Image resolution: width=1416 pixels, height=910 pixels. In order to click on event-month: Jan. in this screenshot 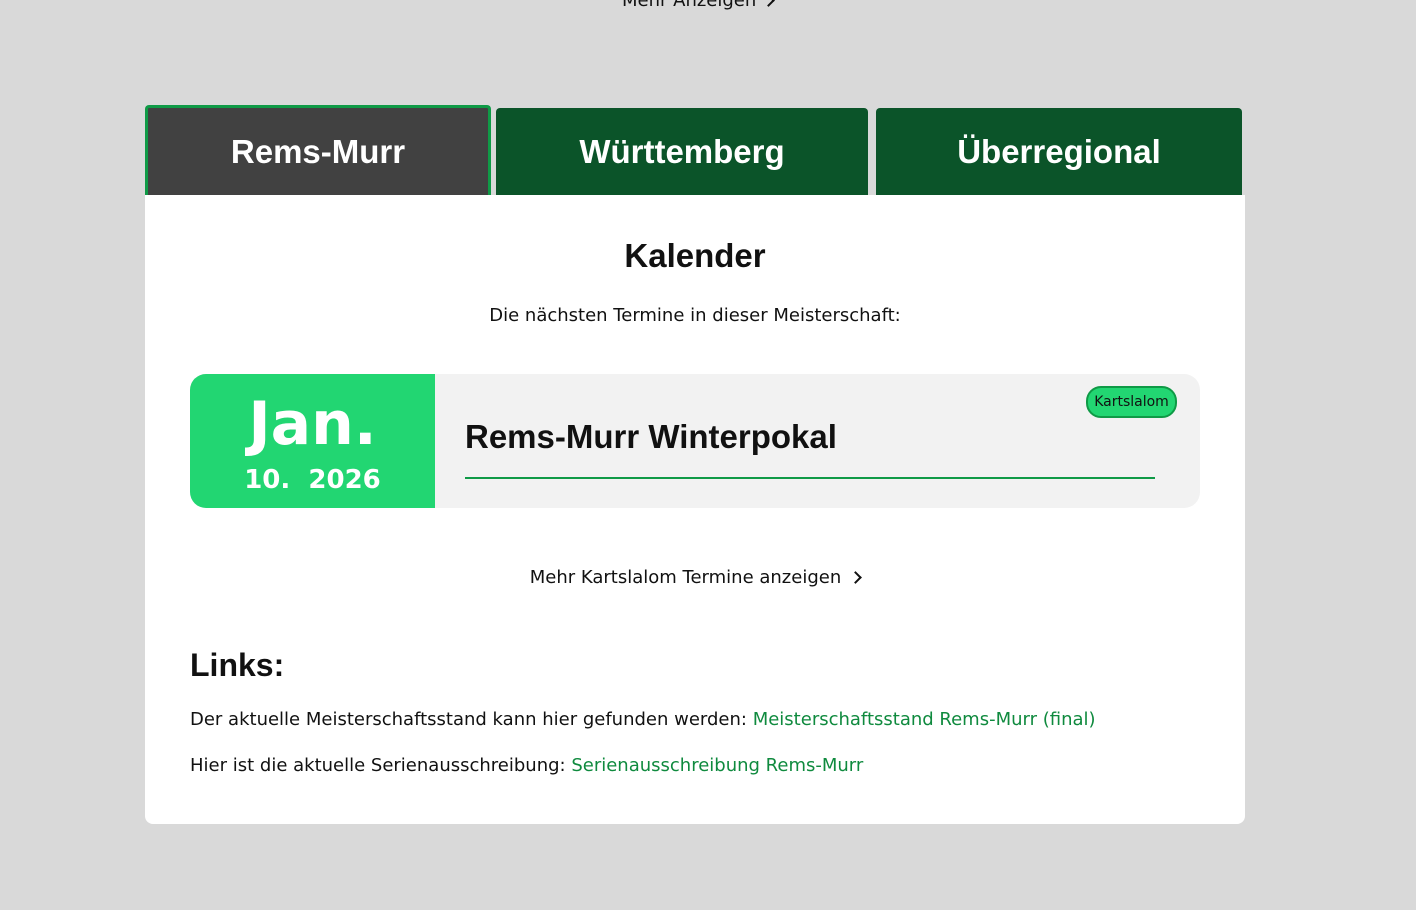, I will do `click(312, 424)`.